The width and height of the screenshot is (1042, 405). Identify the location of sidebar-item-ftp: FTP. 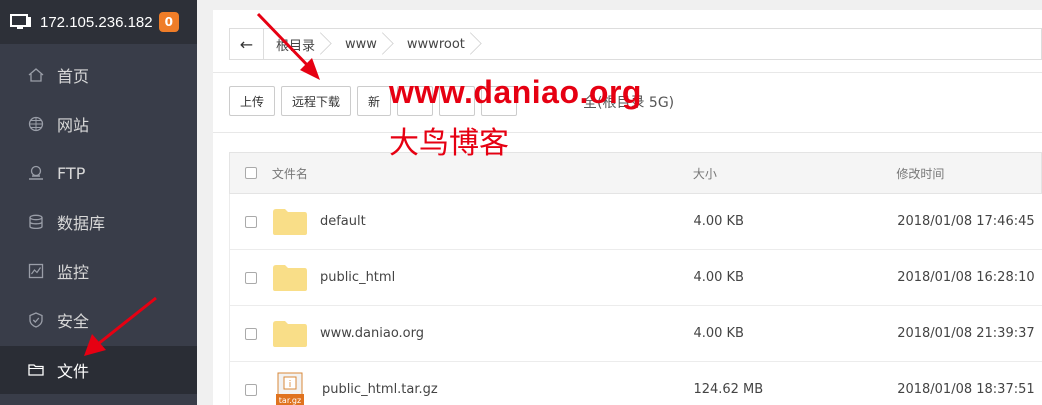
(98, 173).